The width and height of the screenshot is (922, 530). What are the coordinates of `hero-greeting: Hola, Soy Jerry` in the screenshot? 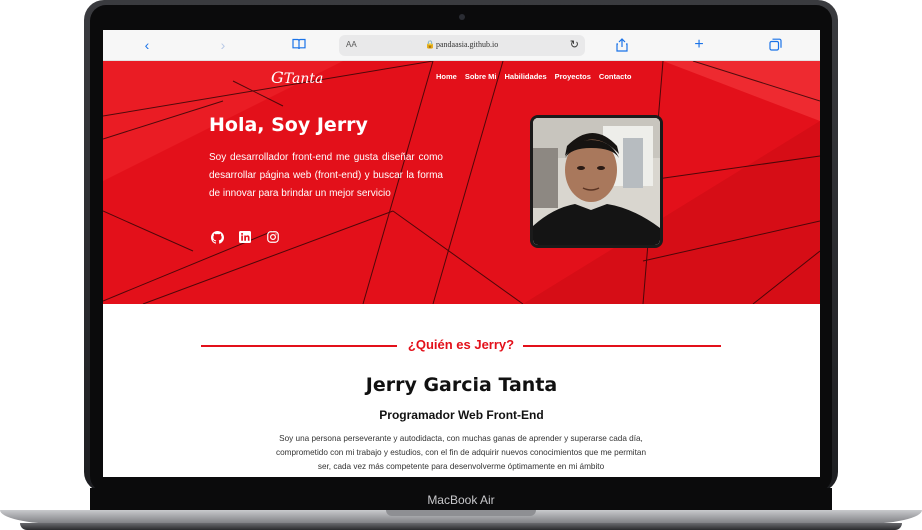 It's located at (288, 125).